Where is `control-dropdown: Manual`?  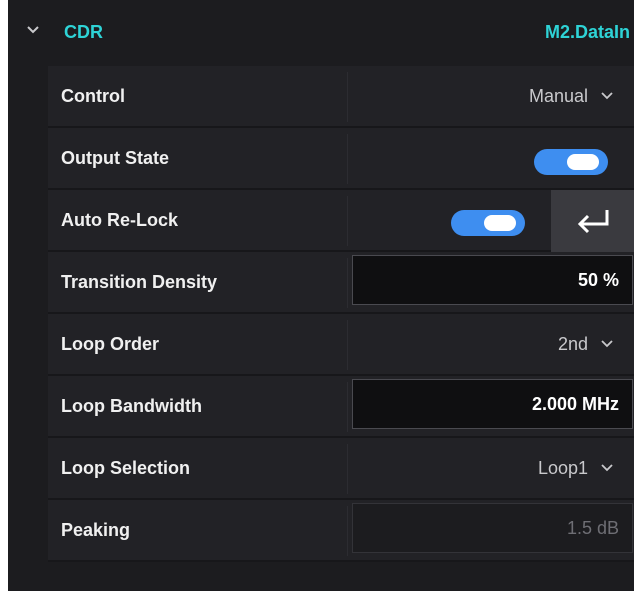 control-dropdown: Manual is located at coordinates (571, 96).